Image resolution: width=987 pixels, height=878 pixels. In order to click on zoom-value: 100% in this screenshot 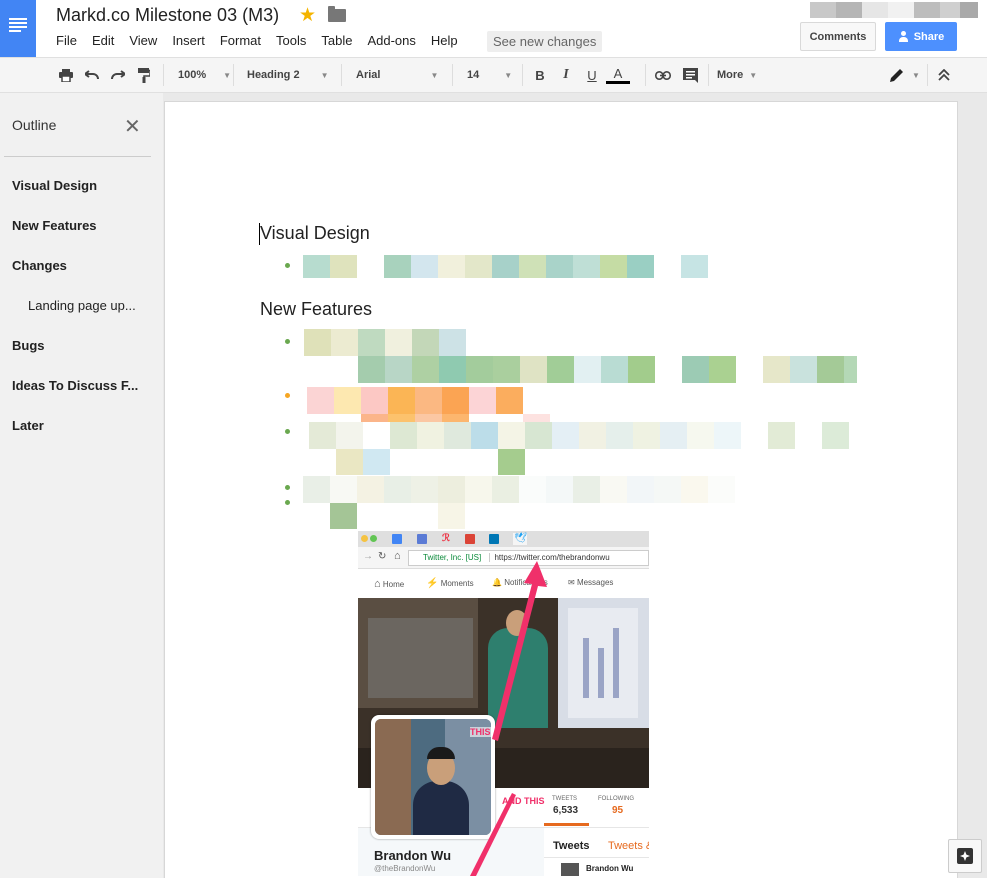, I will do `click(192, 75)`.